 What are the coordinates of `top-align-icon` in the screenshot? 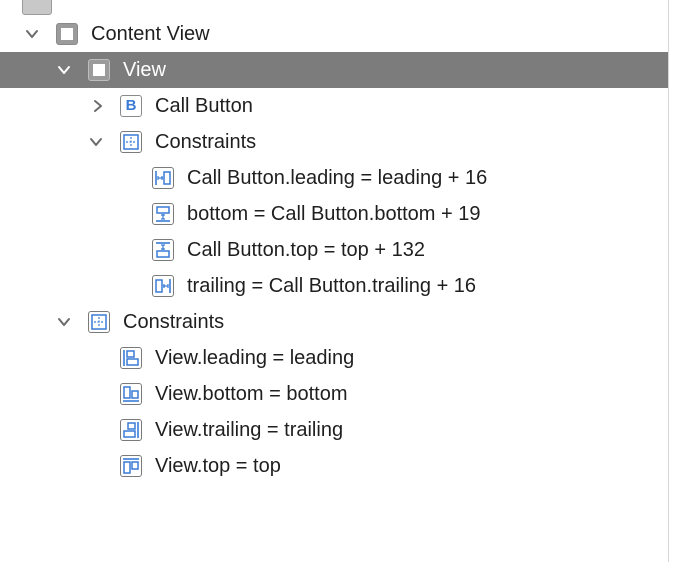 It's located at (131, 466).